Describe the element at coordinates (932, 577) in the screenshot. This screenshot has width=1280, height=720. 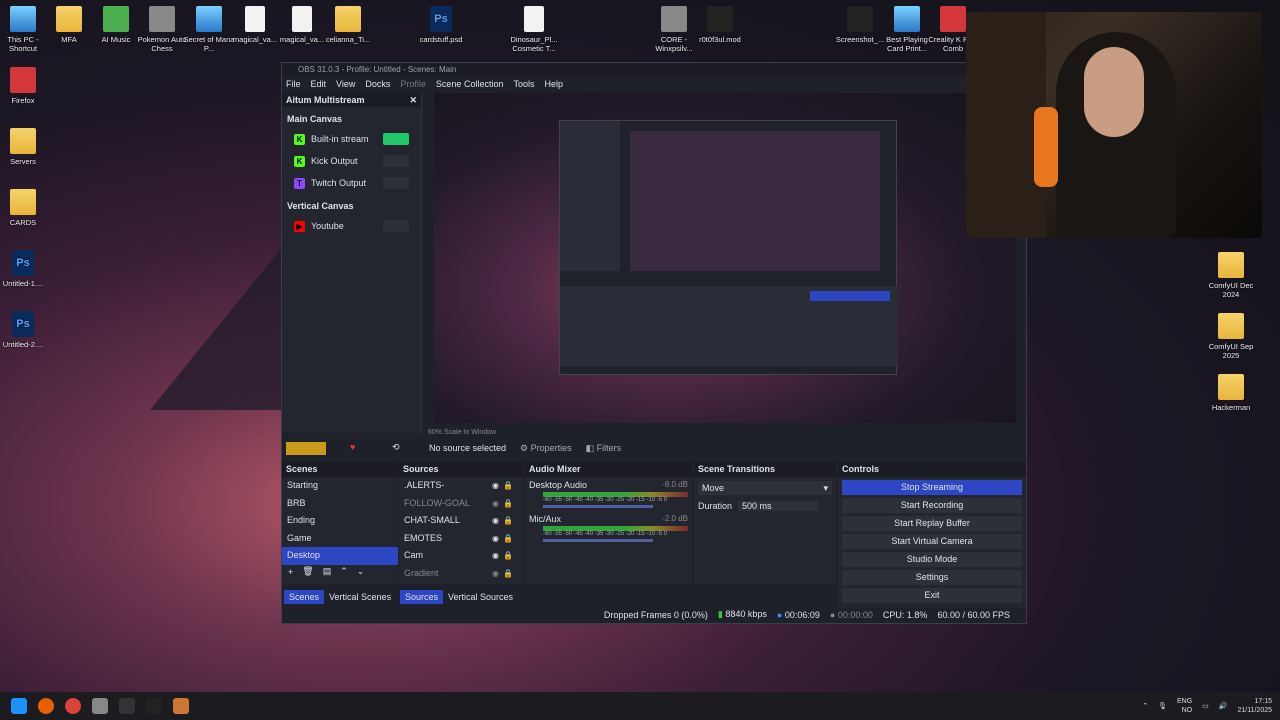
I see `settings-button: Settings` at that location.